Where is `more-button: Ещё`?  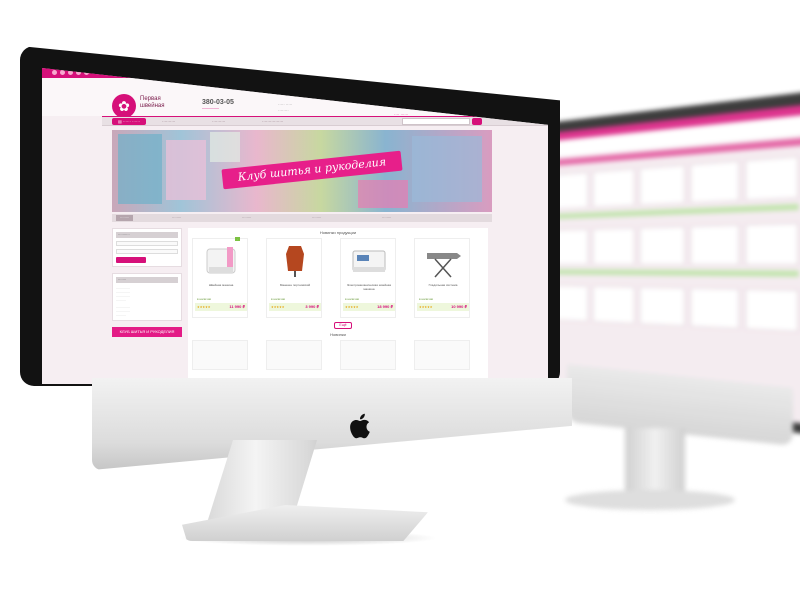
more-button: Ещё is located at coordinates (343, 325).